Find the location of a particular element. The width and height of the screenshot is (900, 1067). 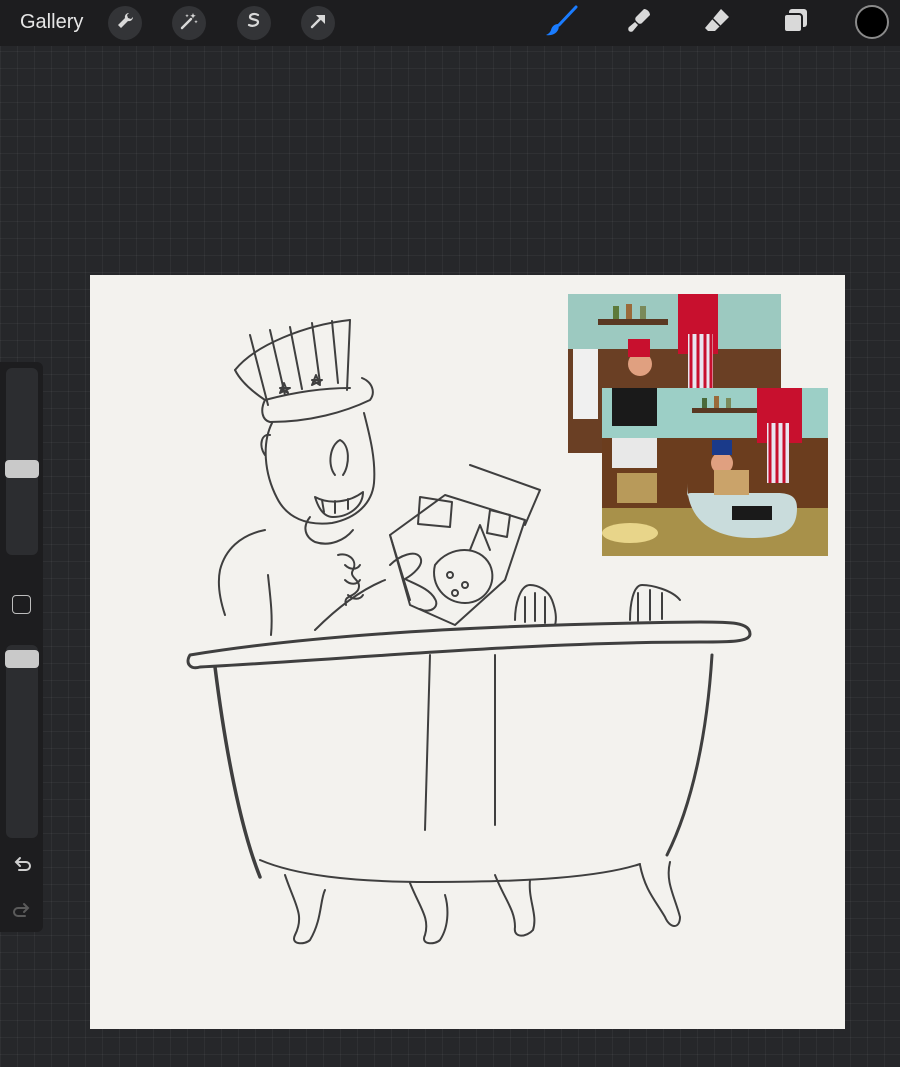

smudge-icon is located at coordinates (639, 23).